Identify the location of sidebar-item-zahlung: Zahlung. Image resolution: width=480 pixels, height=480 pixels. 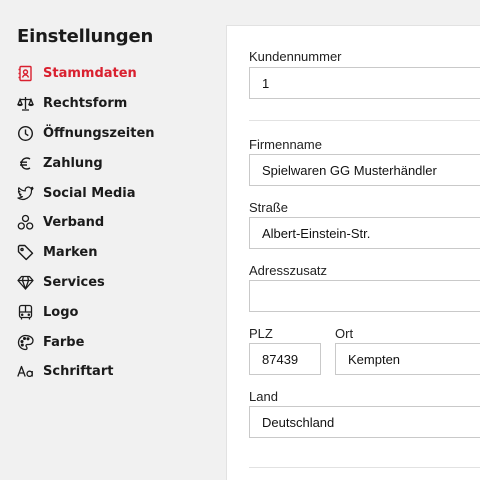
(113, 163).